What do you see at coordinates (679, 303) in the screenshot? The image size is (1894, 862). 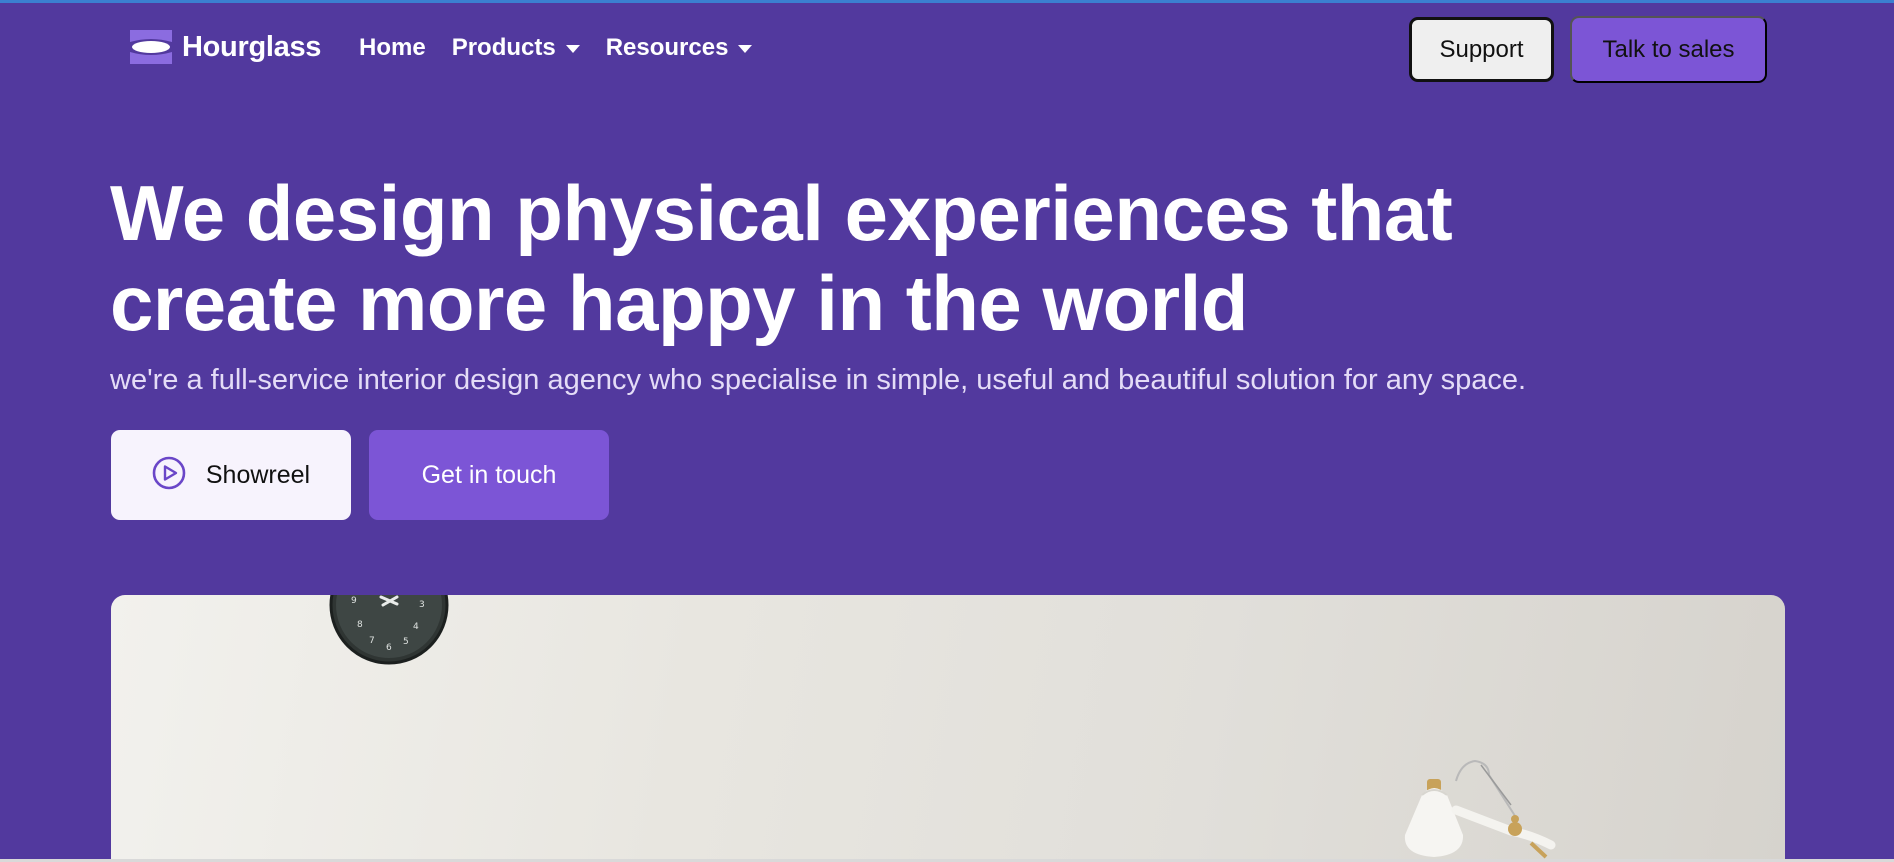 I see `hero-title-line-2: create more happy in the world` at bounding box center [679, 303].